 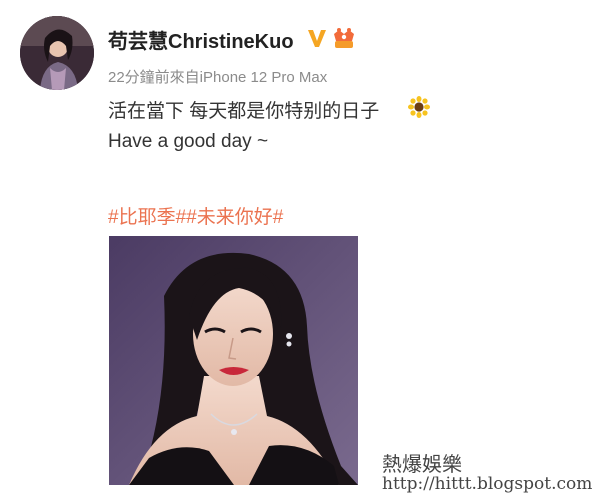 I want to click on avatar, so click(x=57, y=53).